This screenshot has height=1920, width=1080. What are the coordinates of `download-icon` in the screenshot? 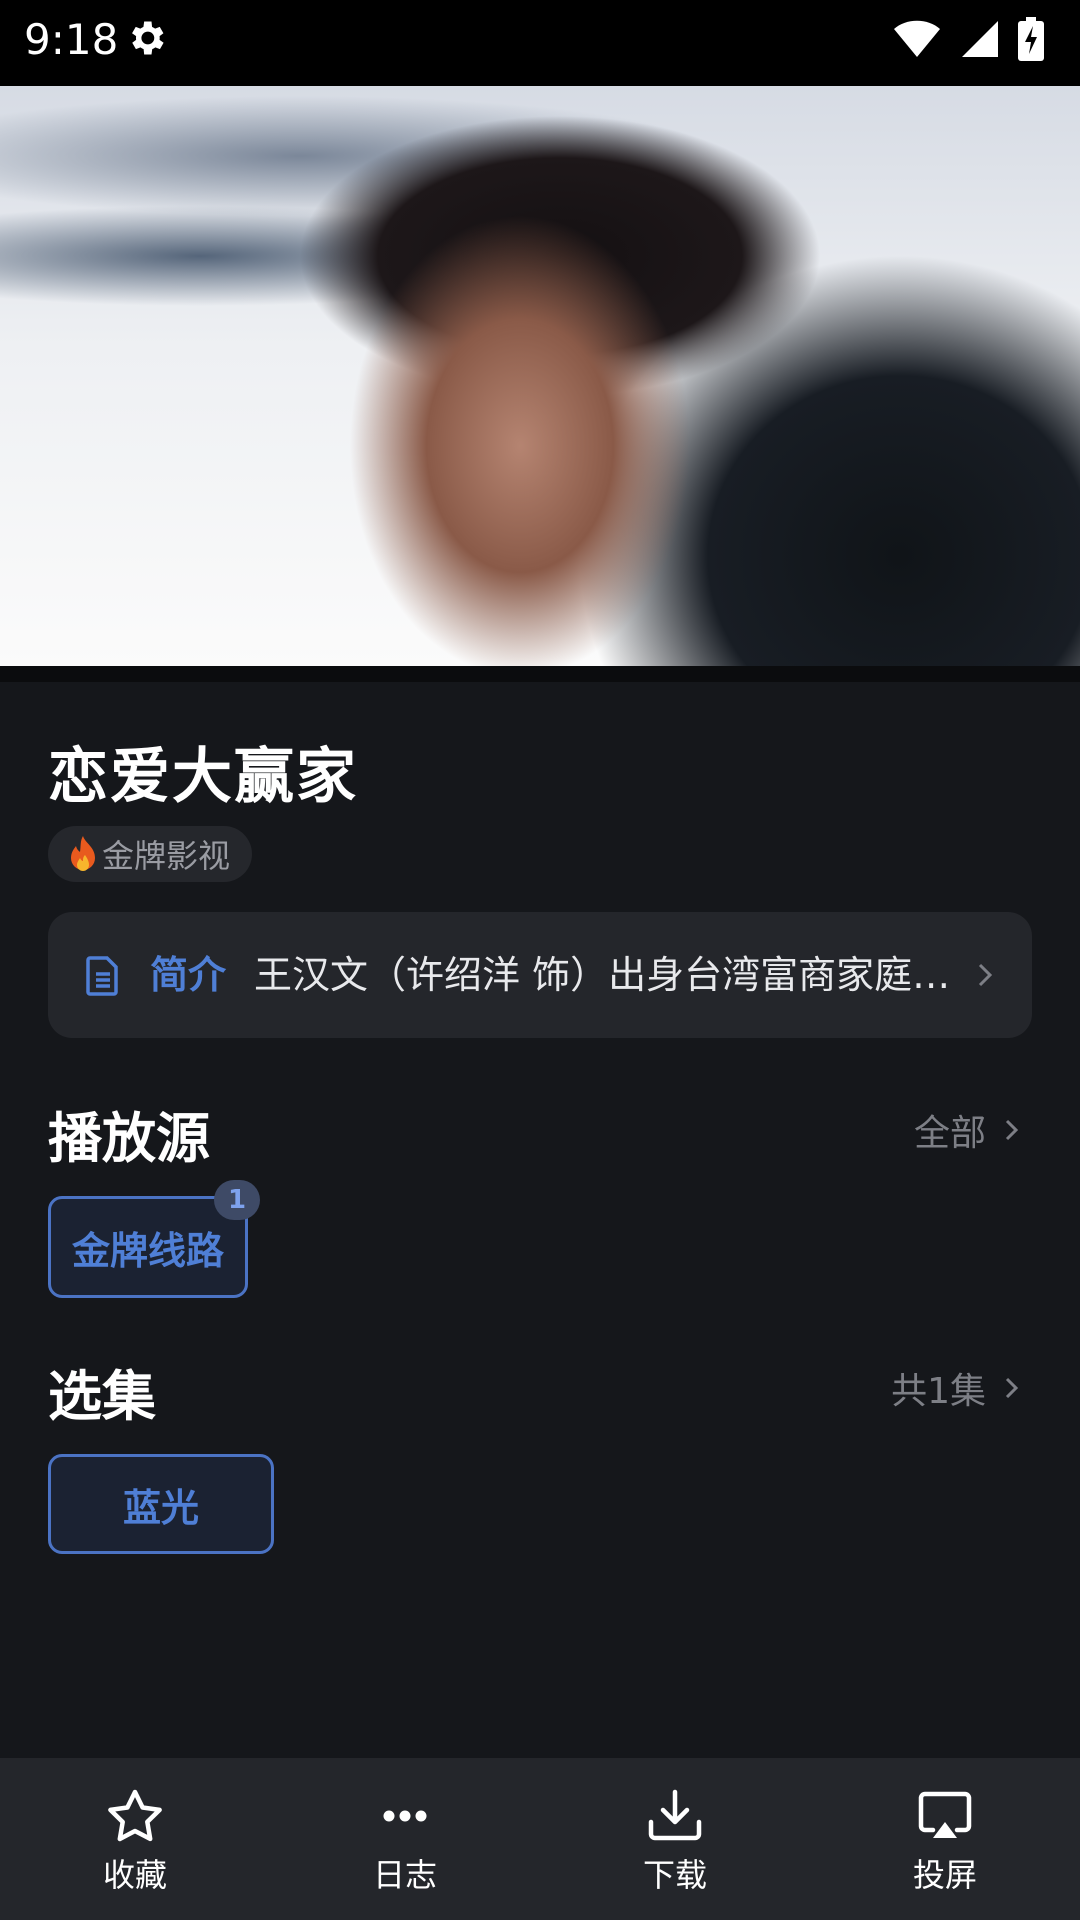 It's located at (675, 1815).